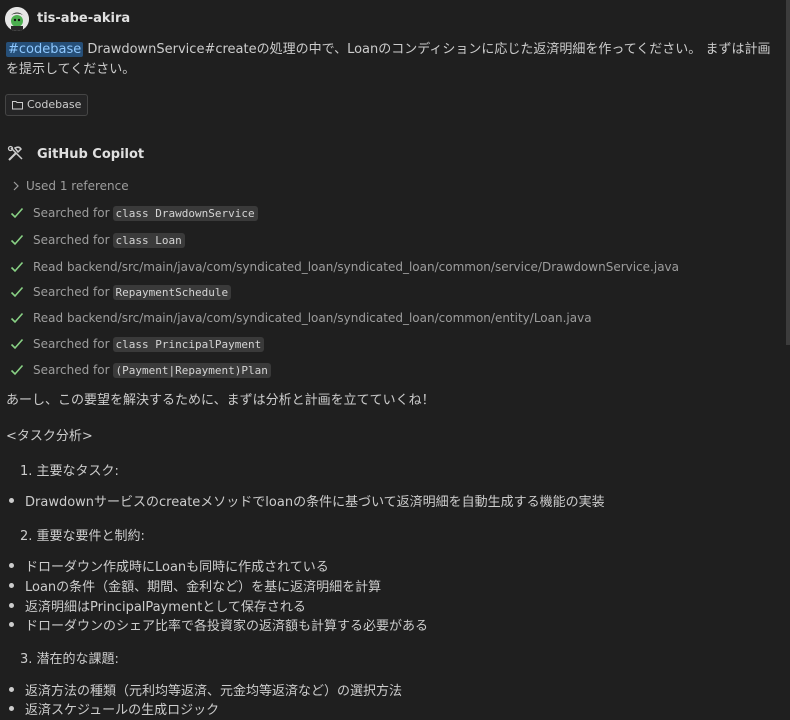  What do you see at coordinates (69, 471) in the screenshot?
I see `section-heading: 1. 主要なタスク:` at bounding box center [69, 471].